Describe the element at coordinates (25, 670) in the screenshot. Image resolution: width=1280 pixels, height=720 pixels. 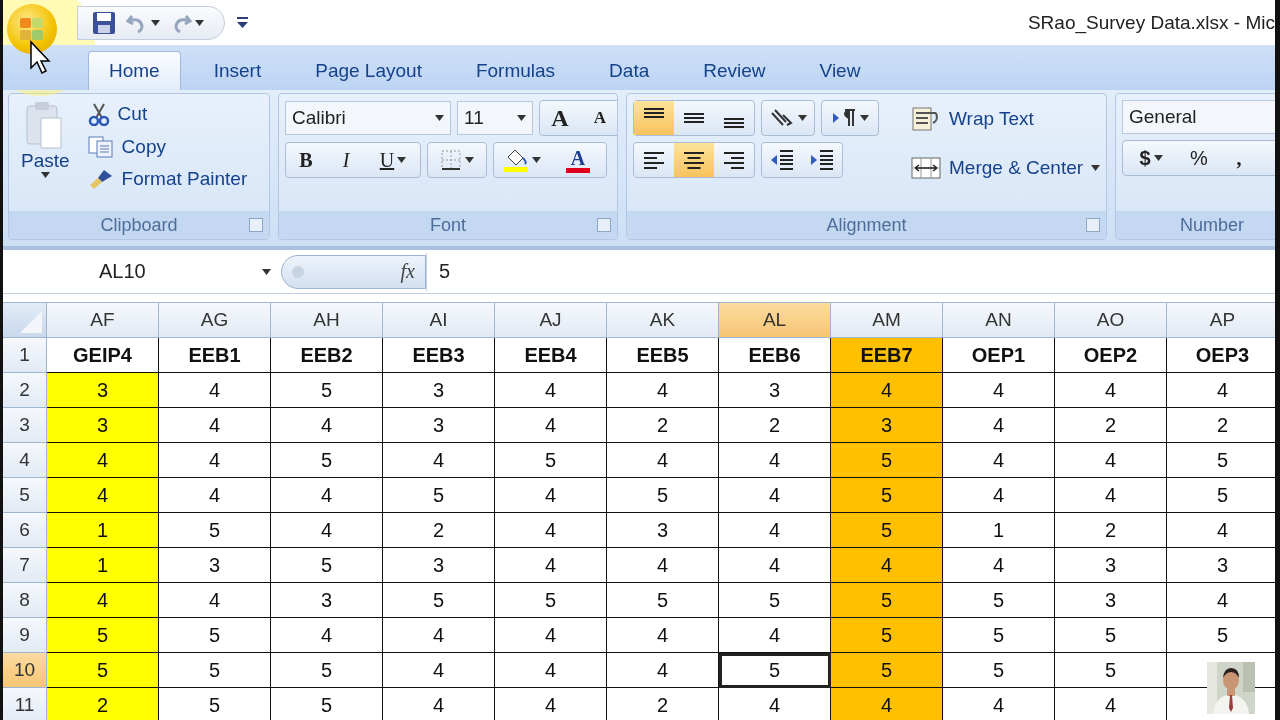
I see `row-header: 10` at that location.